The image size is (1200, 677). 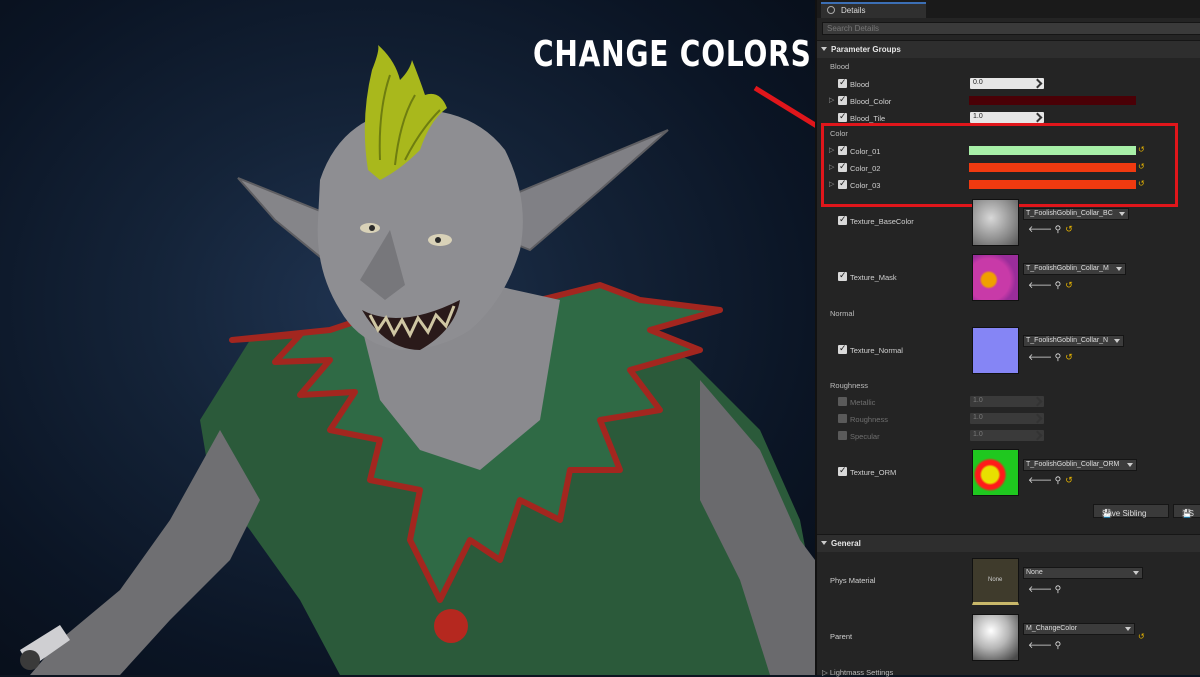 I want to click on texture-orm-dropdown: T_FoolishGoblin_Collar_ORM, so click(x=1080, y=465).